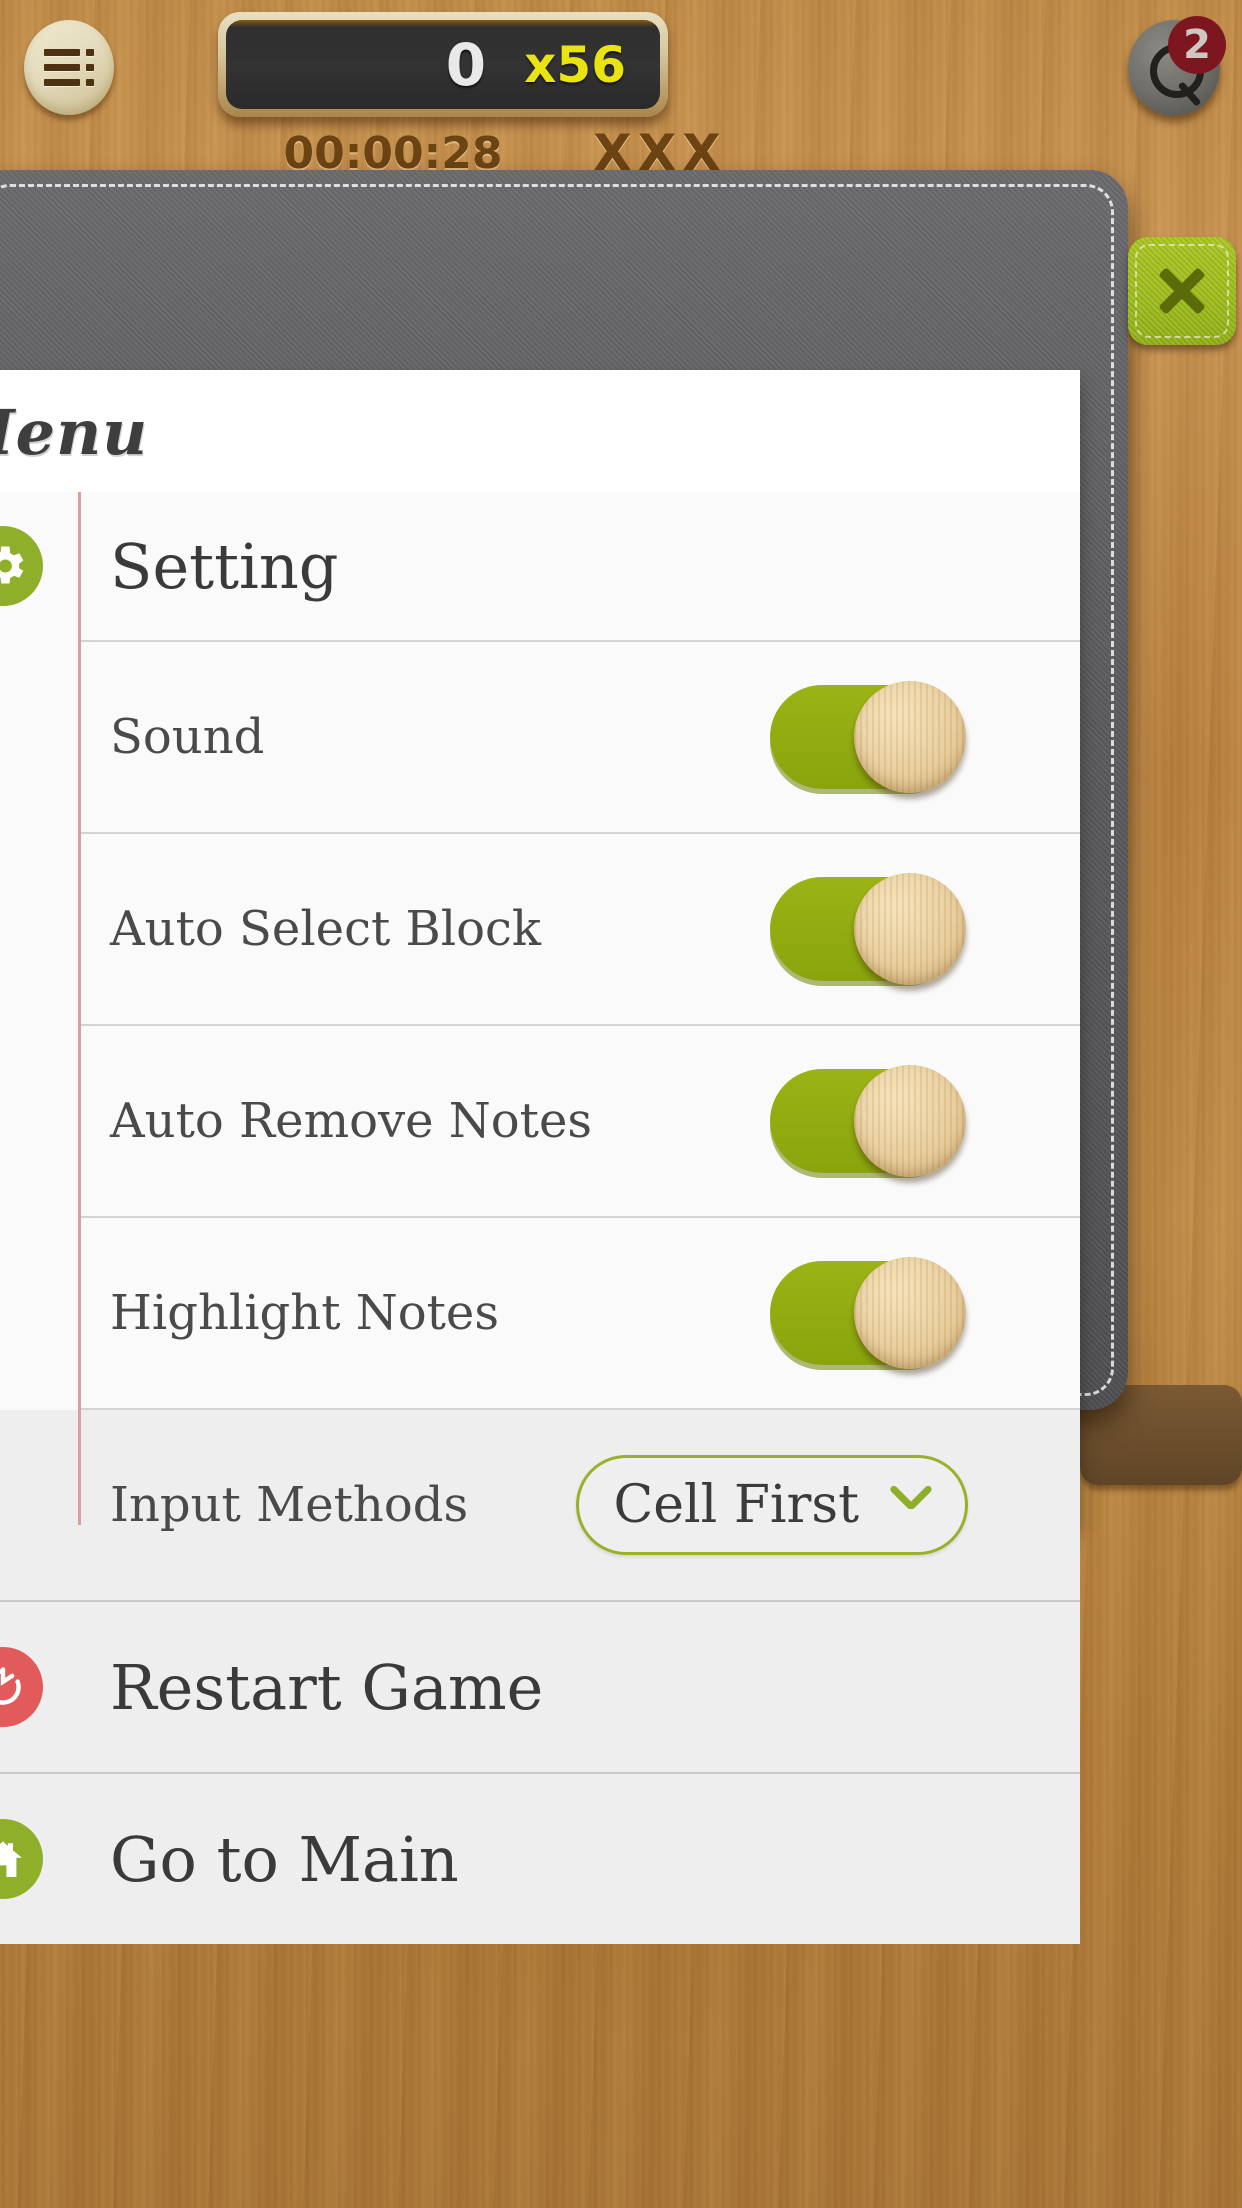  Describe the element at coordinates (21, 566) in the screenshot. I see `gear-icon` at that location.